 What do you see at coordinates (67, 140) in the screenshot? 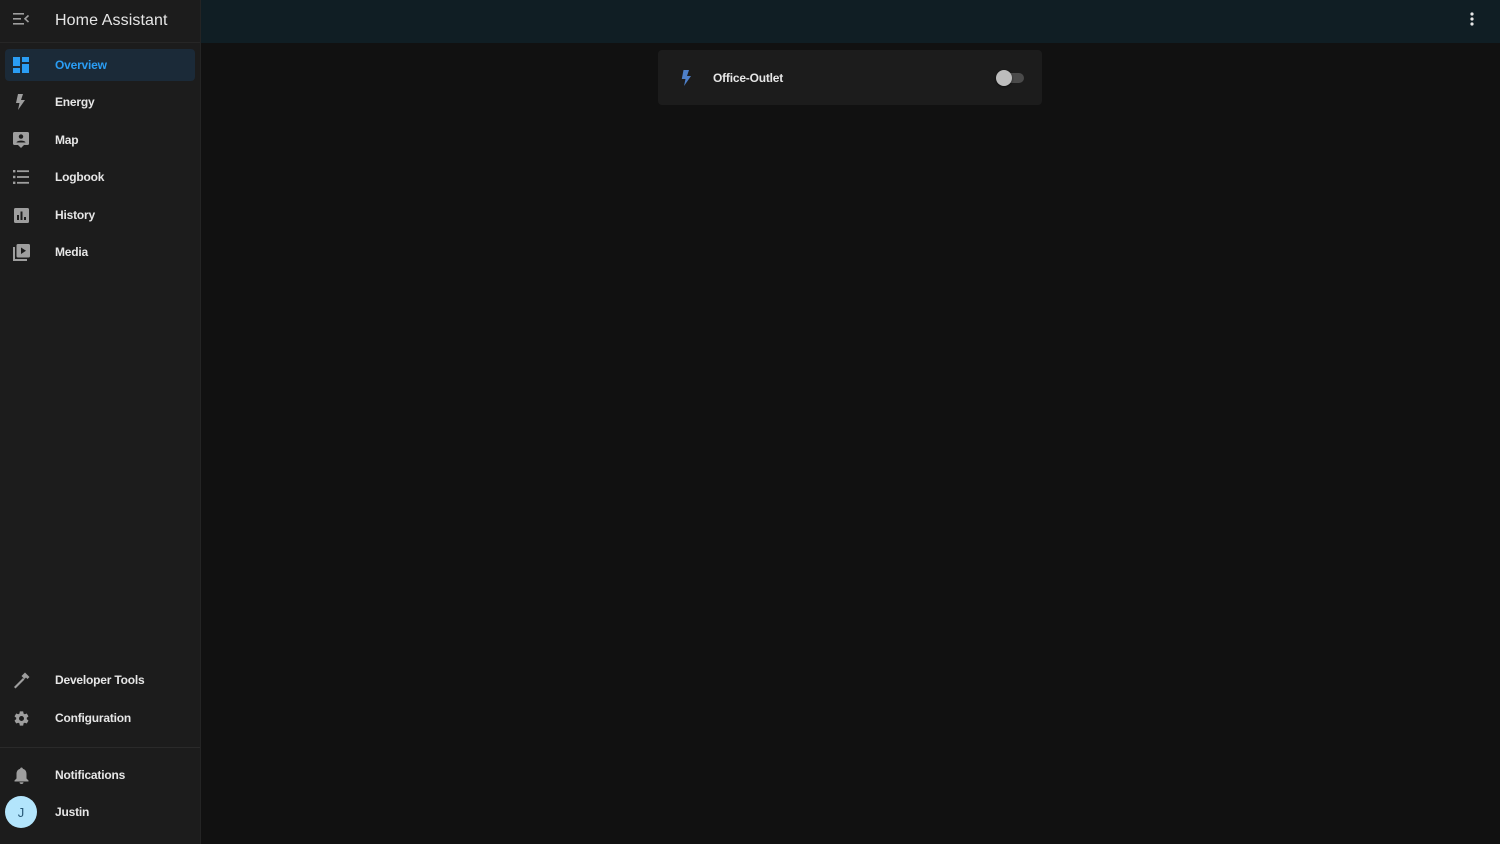
I see `sidebar-item-label: Map` at bounding box center [67, 140].